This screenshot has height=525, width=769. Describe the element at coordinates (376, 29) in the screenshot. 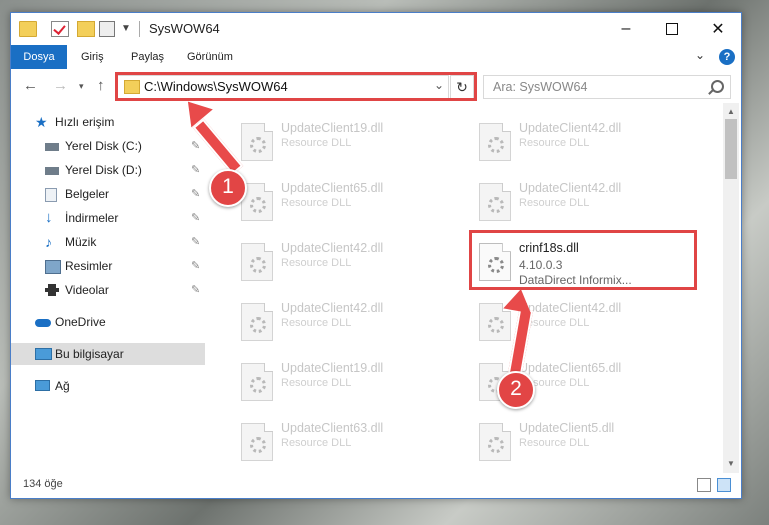

I see `title-bar: ▼ SysWOW64 – ✕` at that location.